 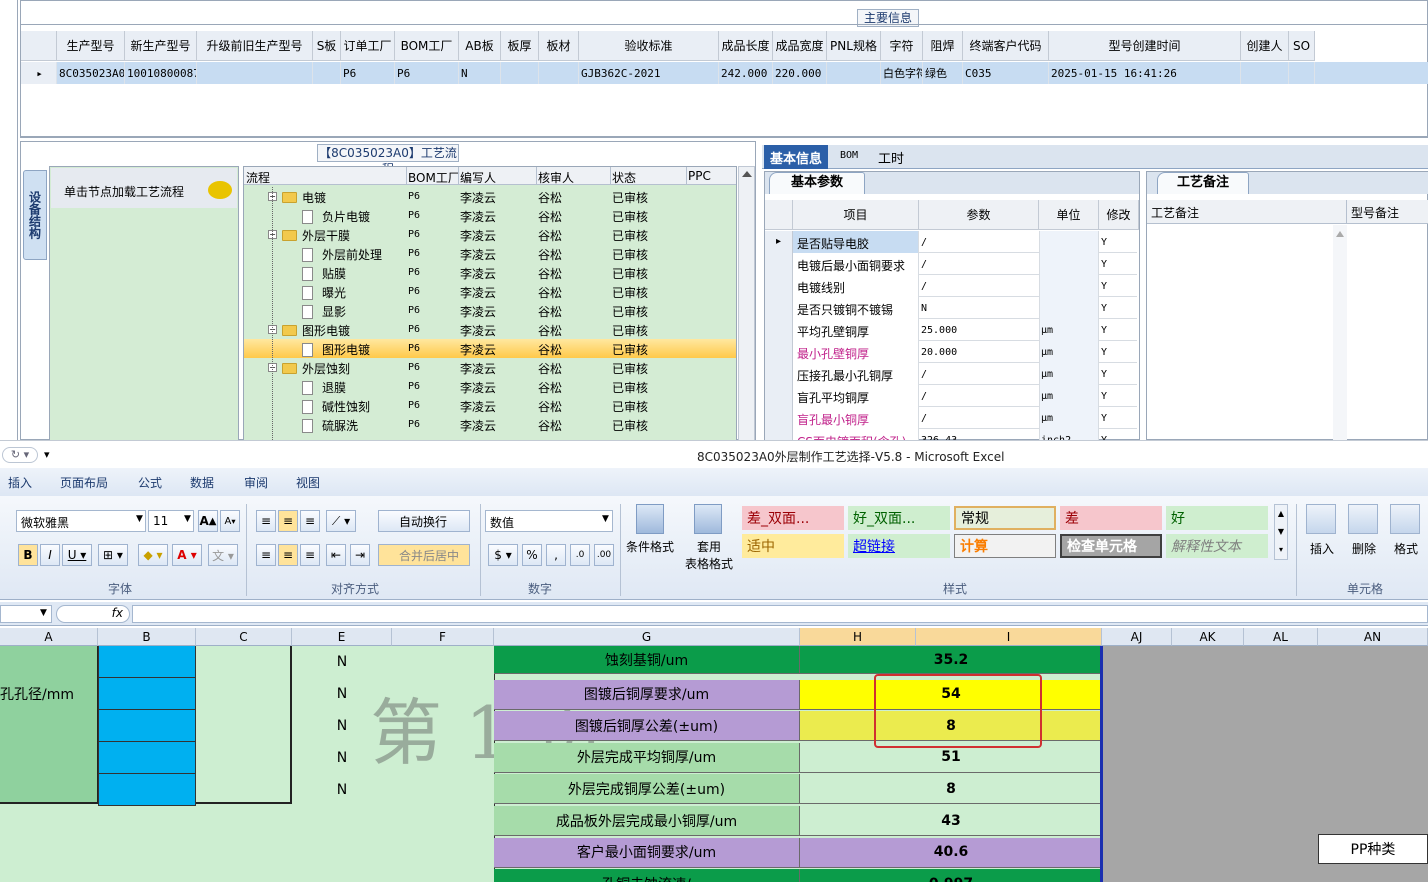 I want to click on column-header: 创建人, so click(x=1265, y=46).